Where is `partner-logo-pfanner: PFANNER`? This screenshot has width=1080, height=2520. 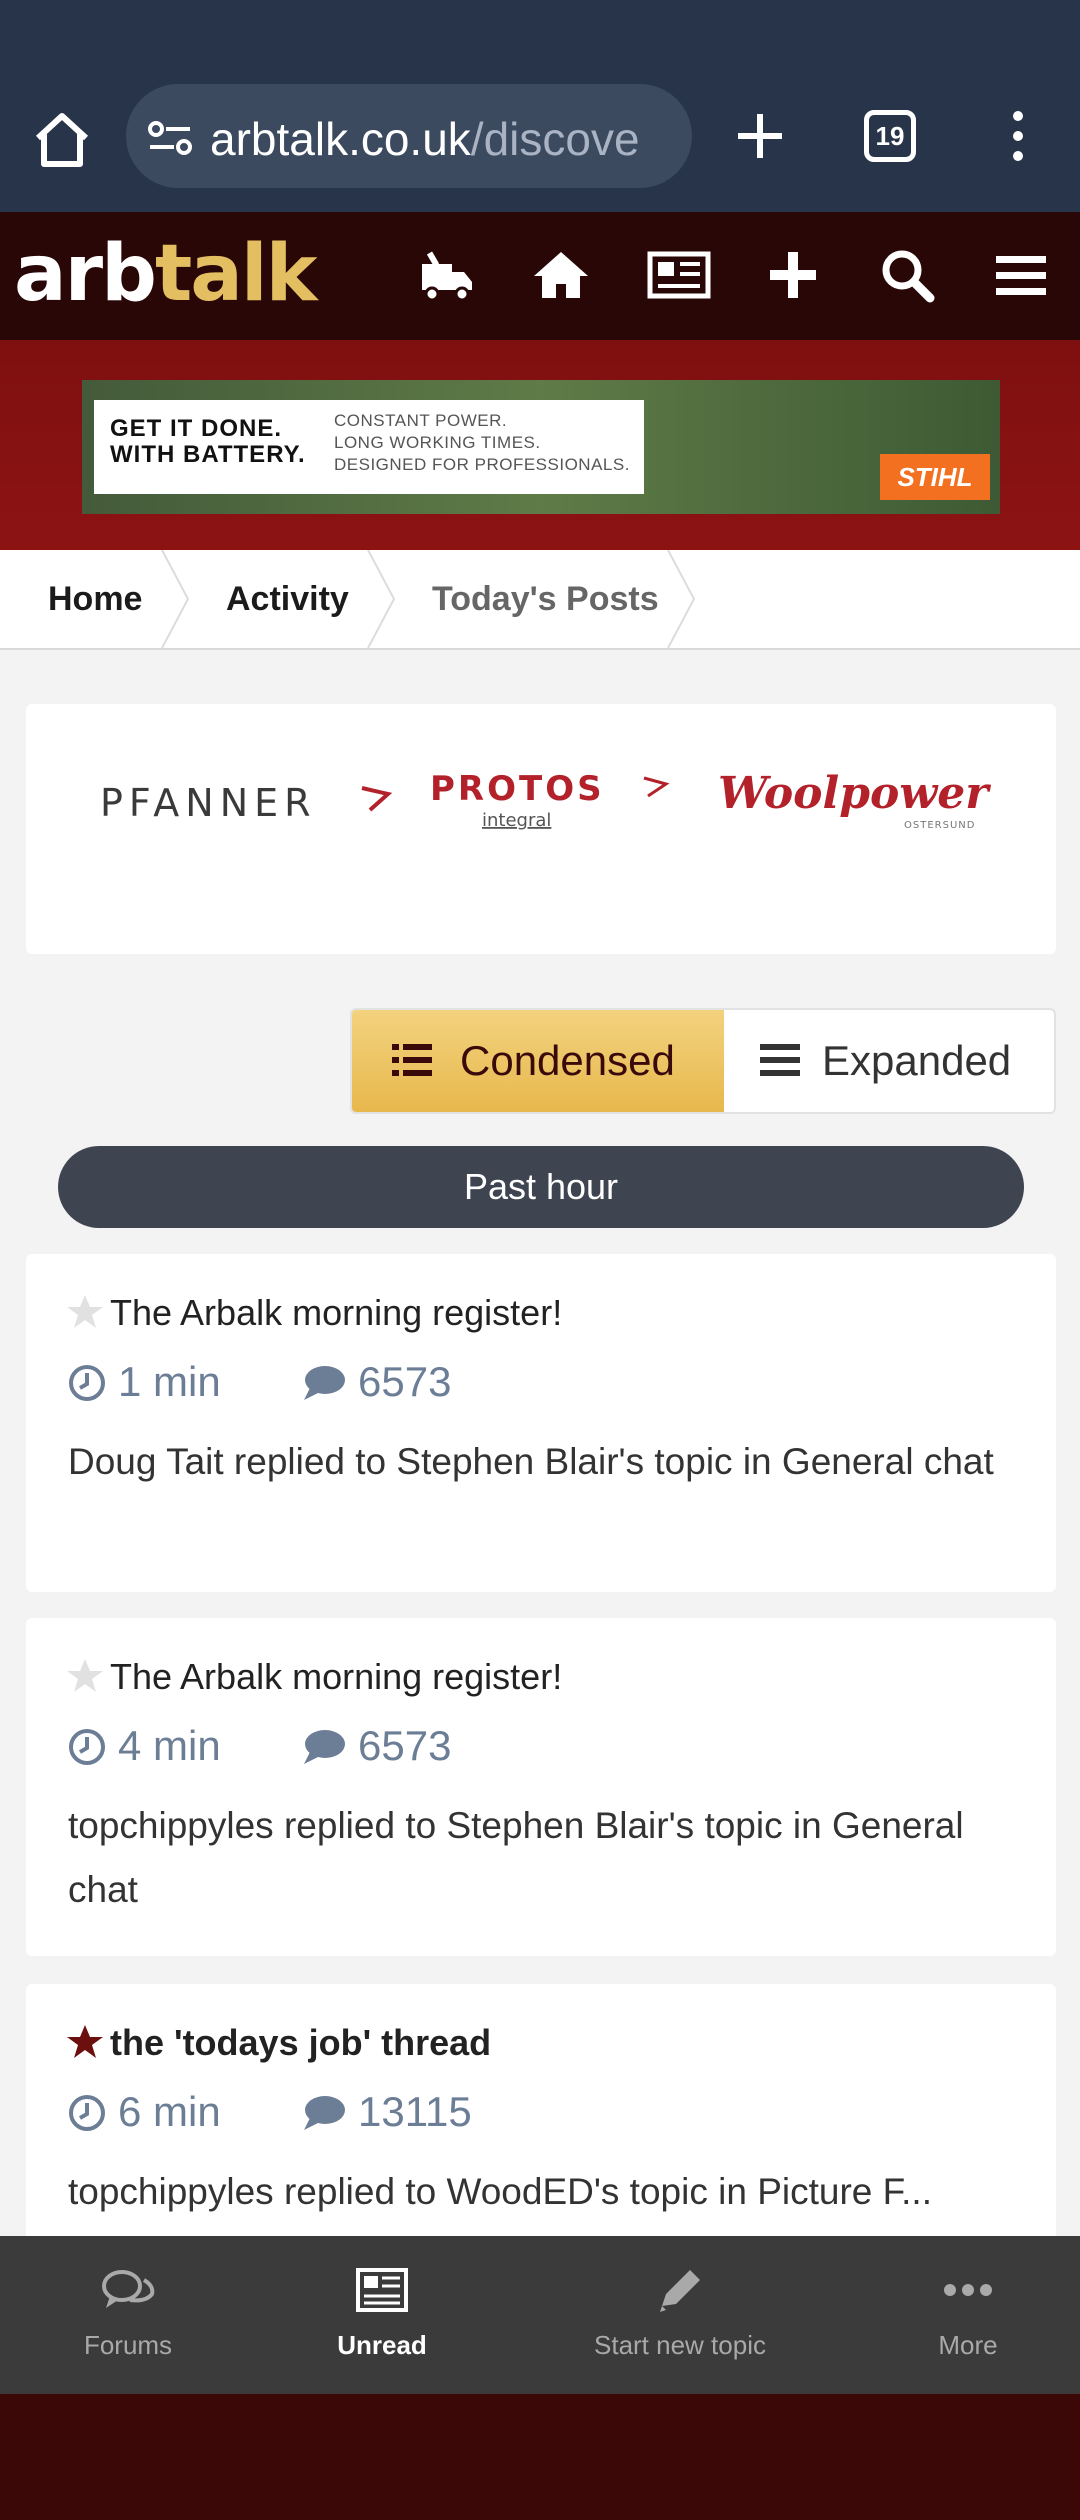 partner-logo-pfanner: PFANNER is located at coordinates (250, 799).